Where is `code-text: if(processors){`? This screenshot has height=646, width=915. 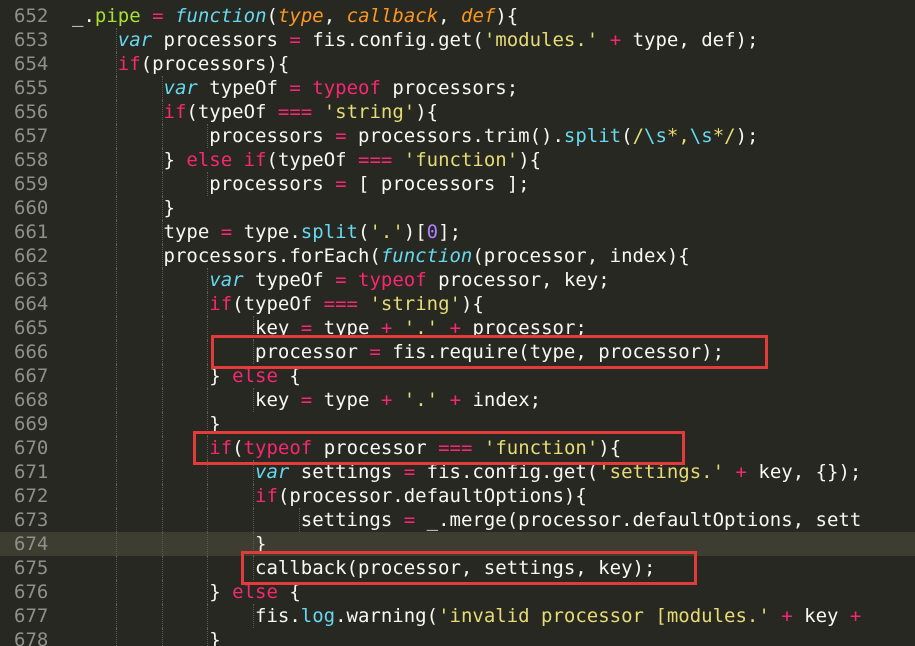
code-text: if(processors){ is located at coordinates (204, 64).